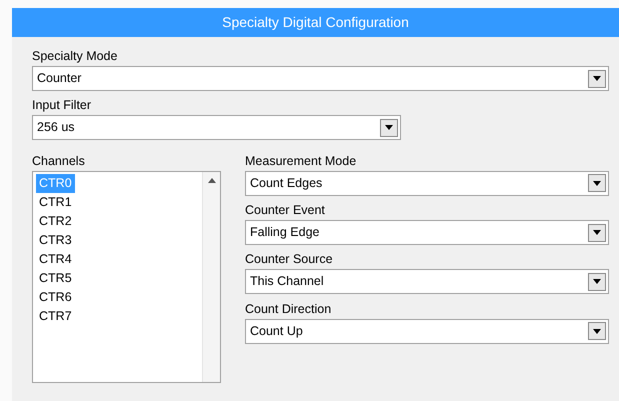 Image resolution: width=619 pixels, height=401 pixels. Describe the element at coordinates (427, 232) in the screenshot. I see `setting-dropdown: Falling Edge` at that location.